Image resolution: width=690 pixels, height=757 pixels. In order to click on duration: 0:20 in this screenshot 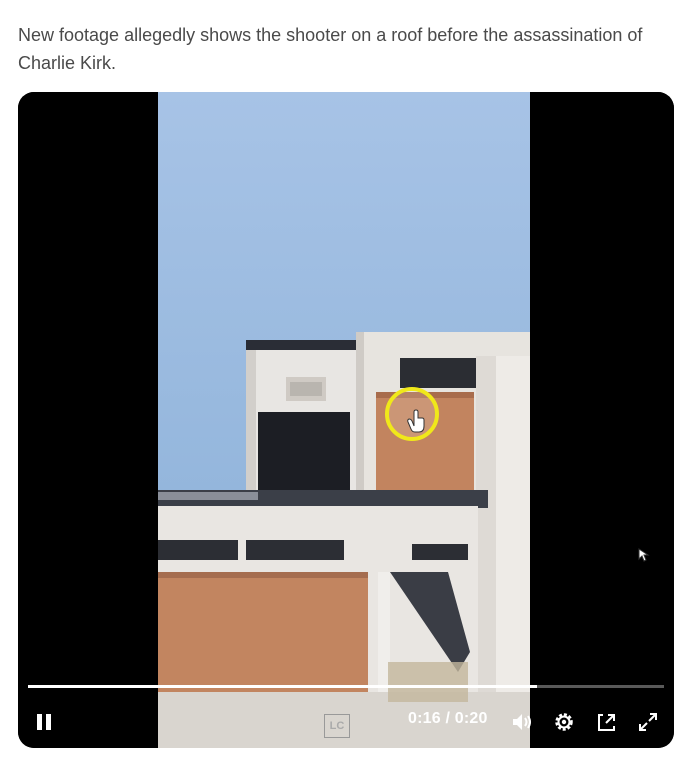, I will do `click(471, 718)`.